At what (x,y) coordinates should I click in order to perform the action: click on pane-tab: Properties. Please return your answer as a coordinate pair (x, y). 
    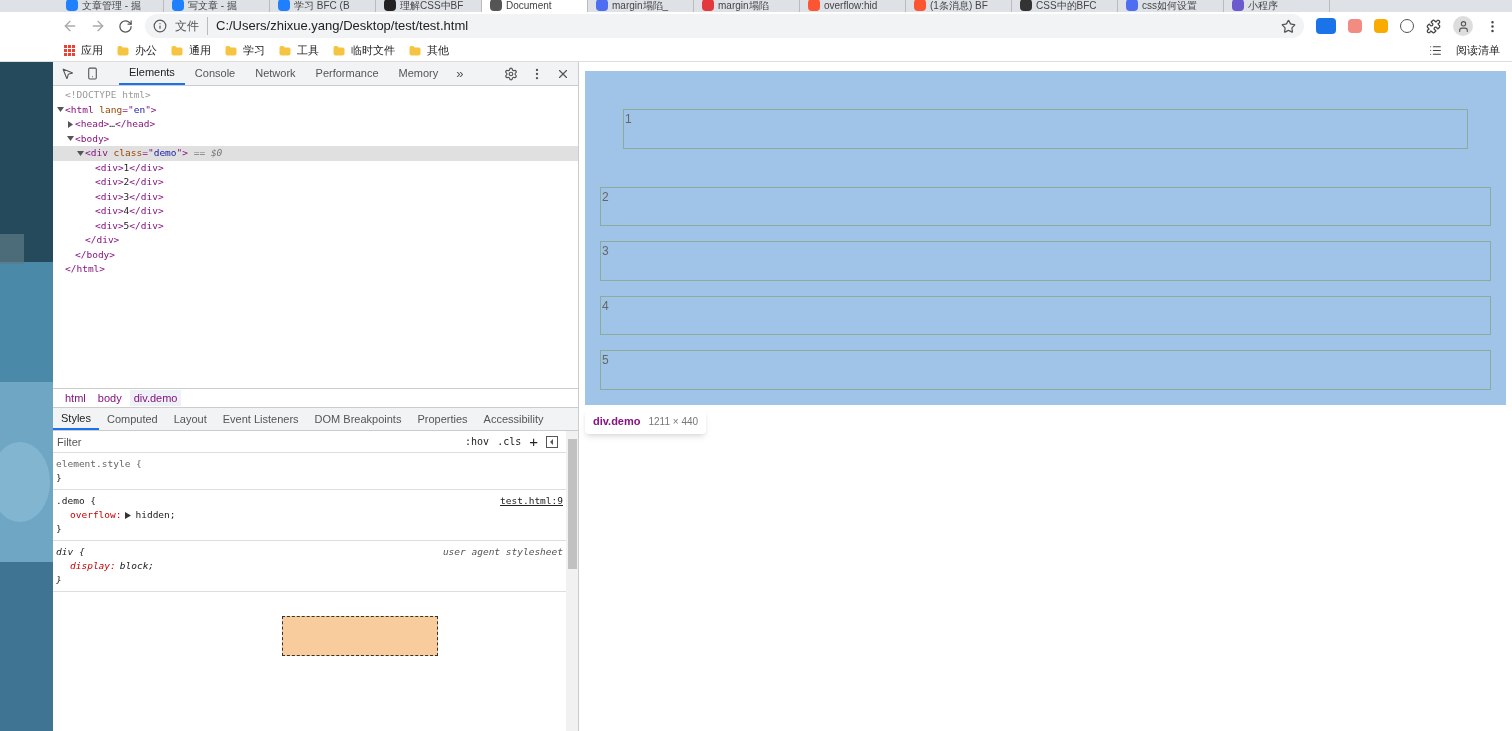
    Looking at the image, I should click on (442, 419).